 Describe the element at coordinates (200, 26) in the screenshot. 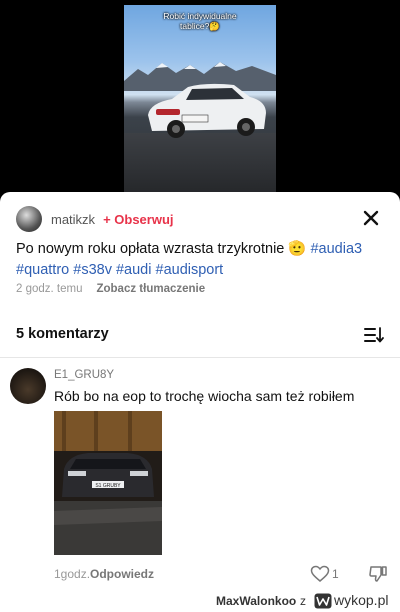

I see `overlay-line-2: tablice?🤔` at that location.